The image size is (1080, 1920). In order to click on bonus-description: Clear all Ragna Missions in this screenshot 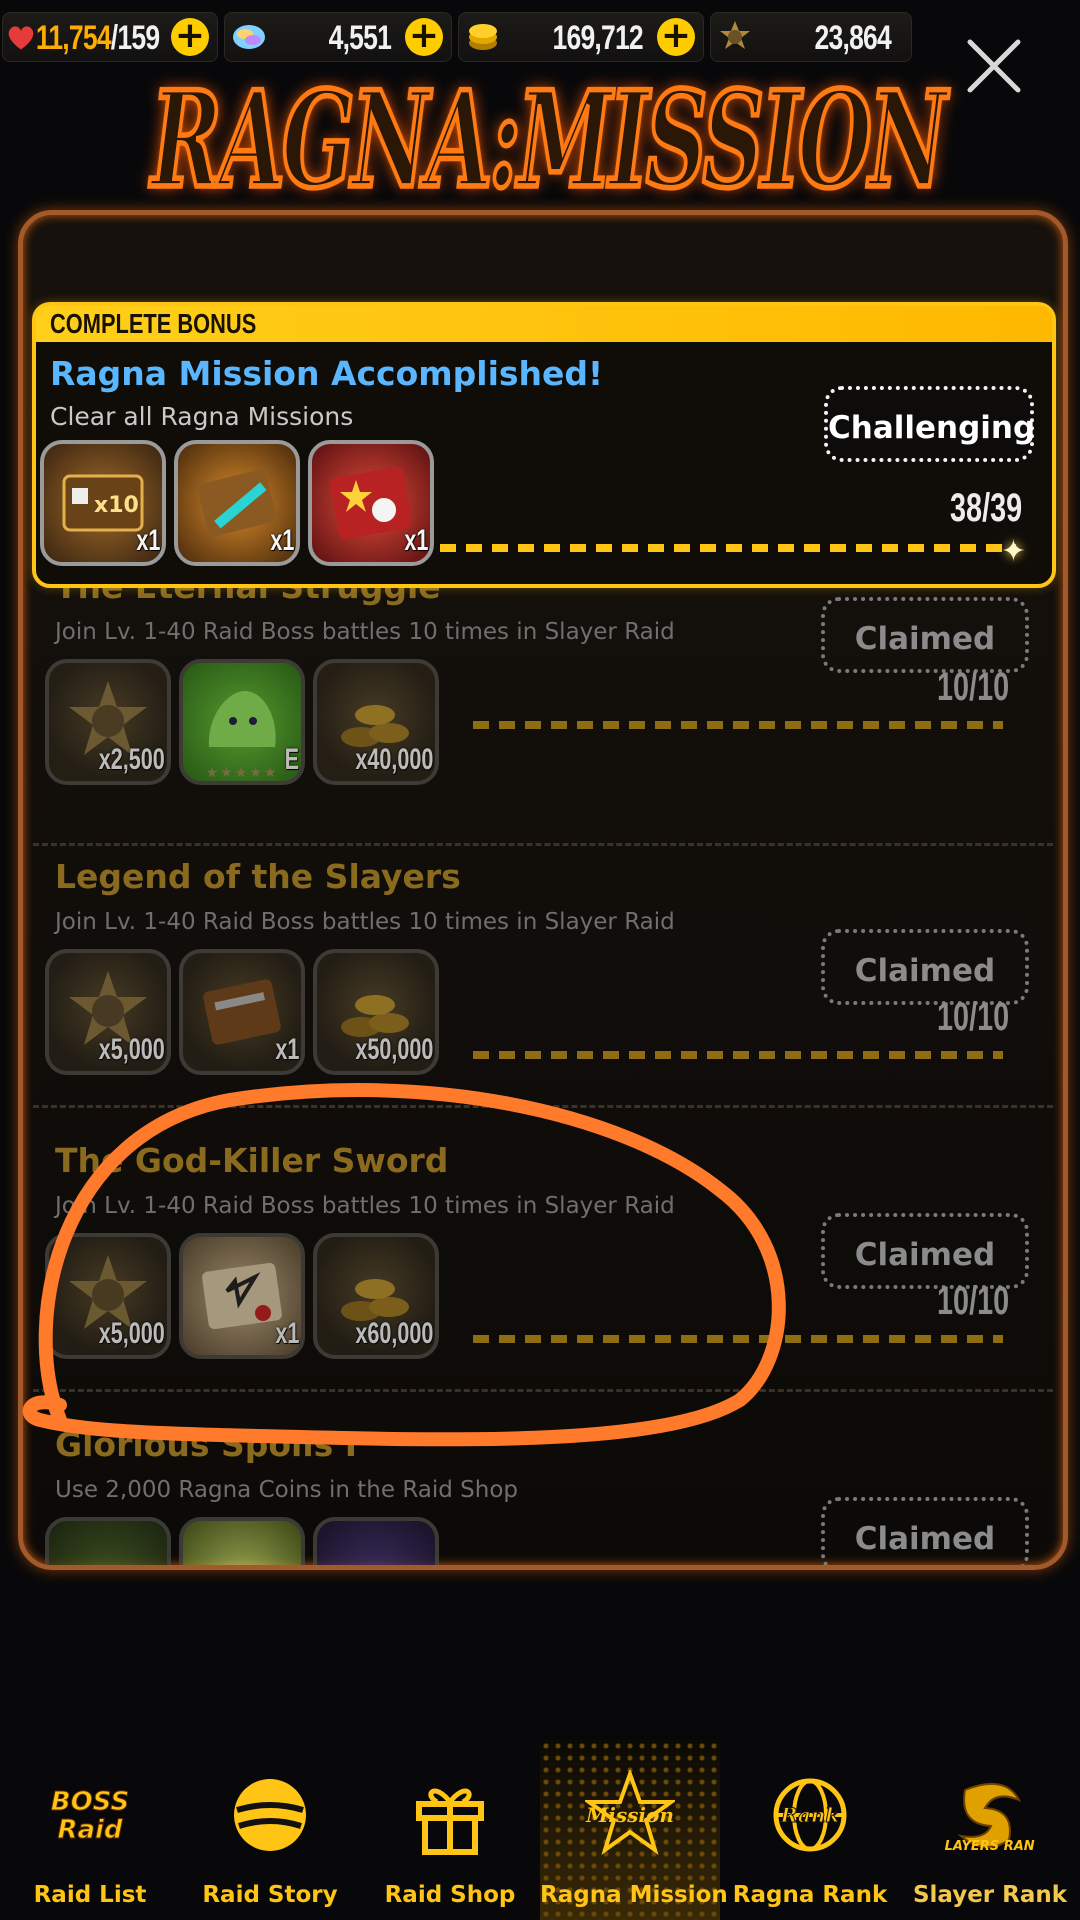, I will do `click(202, 416)`.